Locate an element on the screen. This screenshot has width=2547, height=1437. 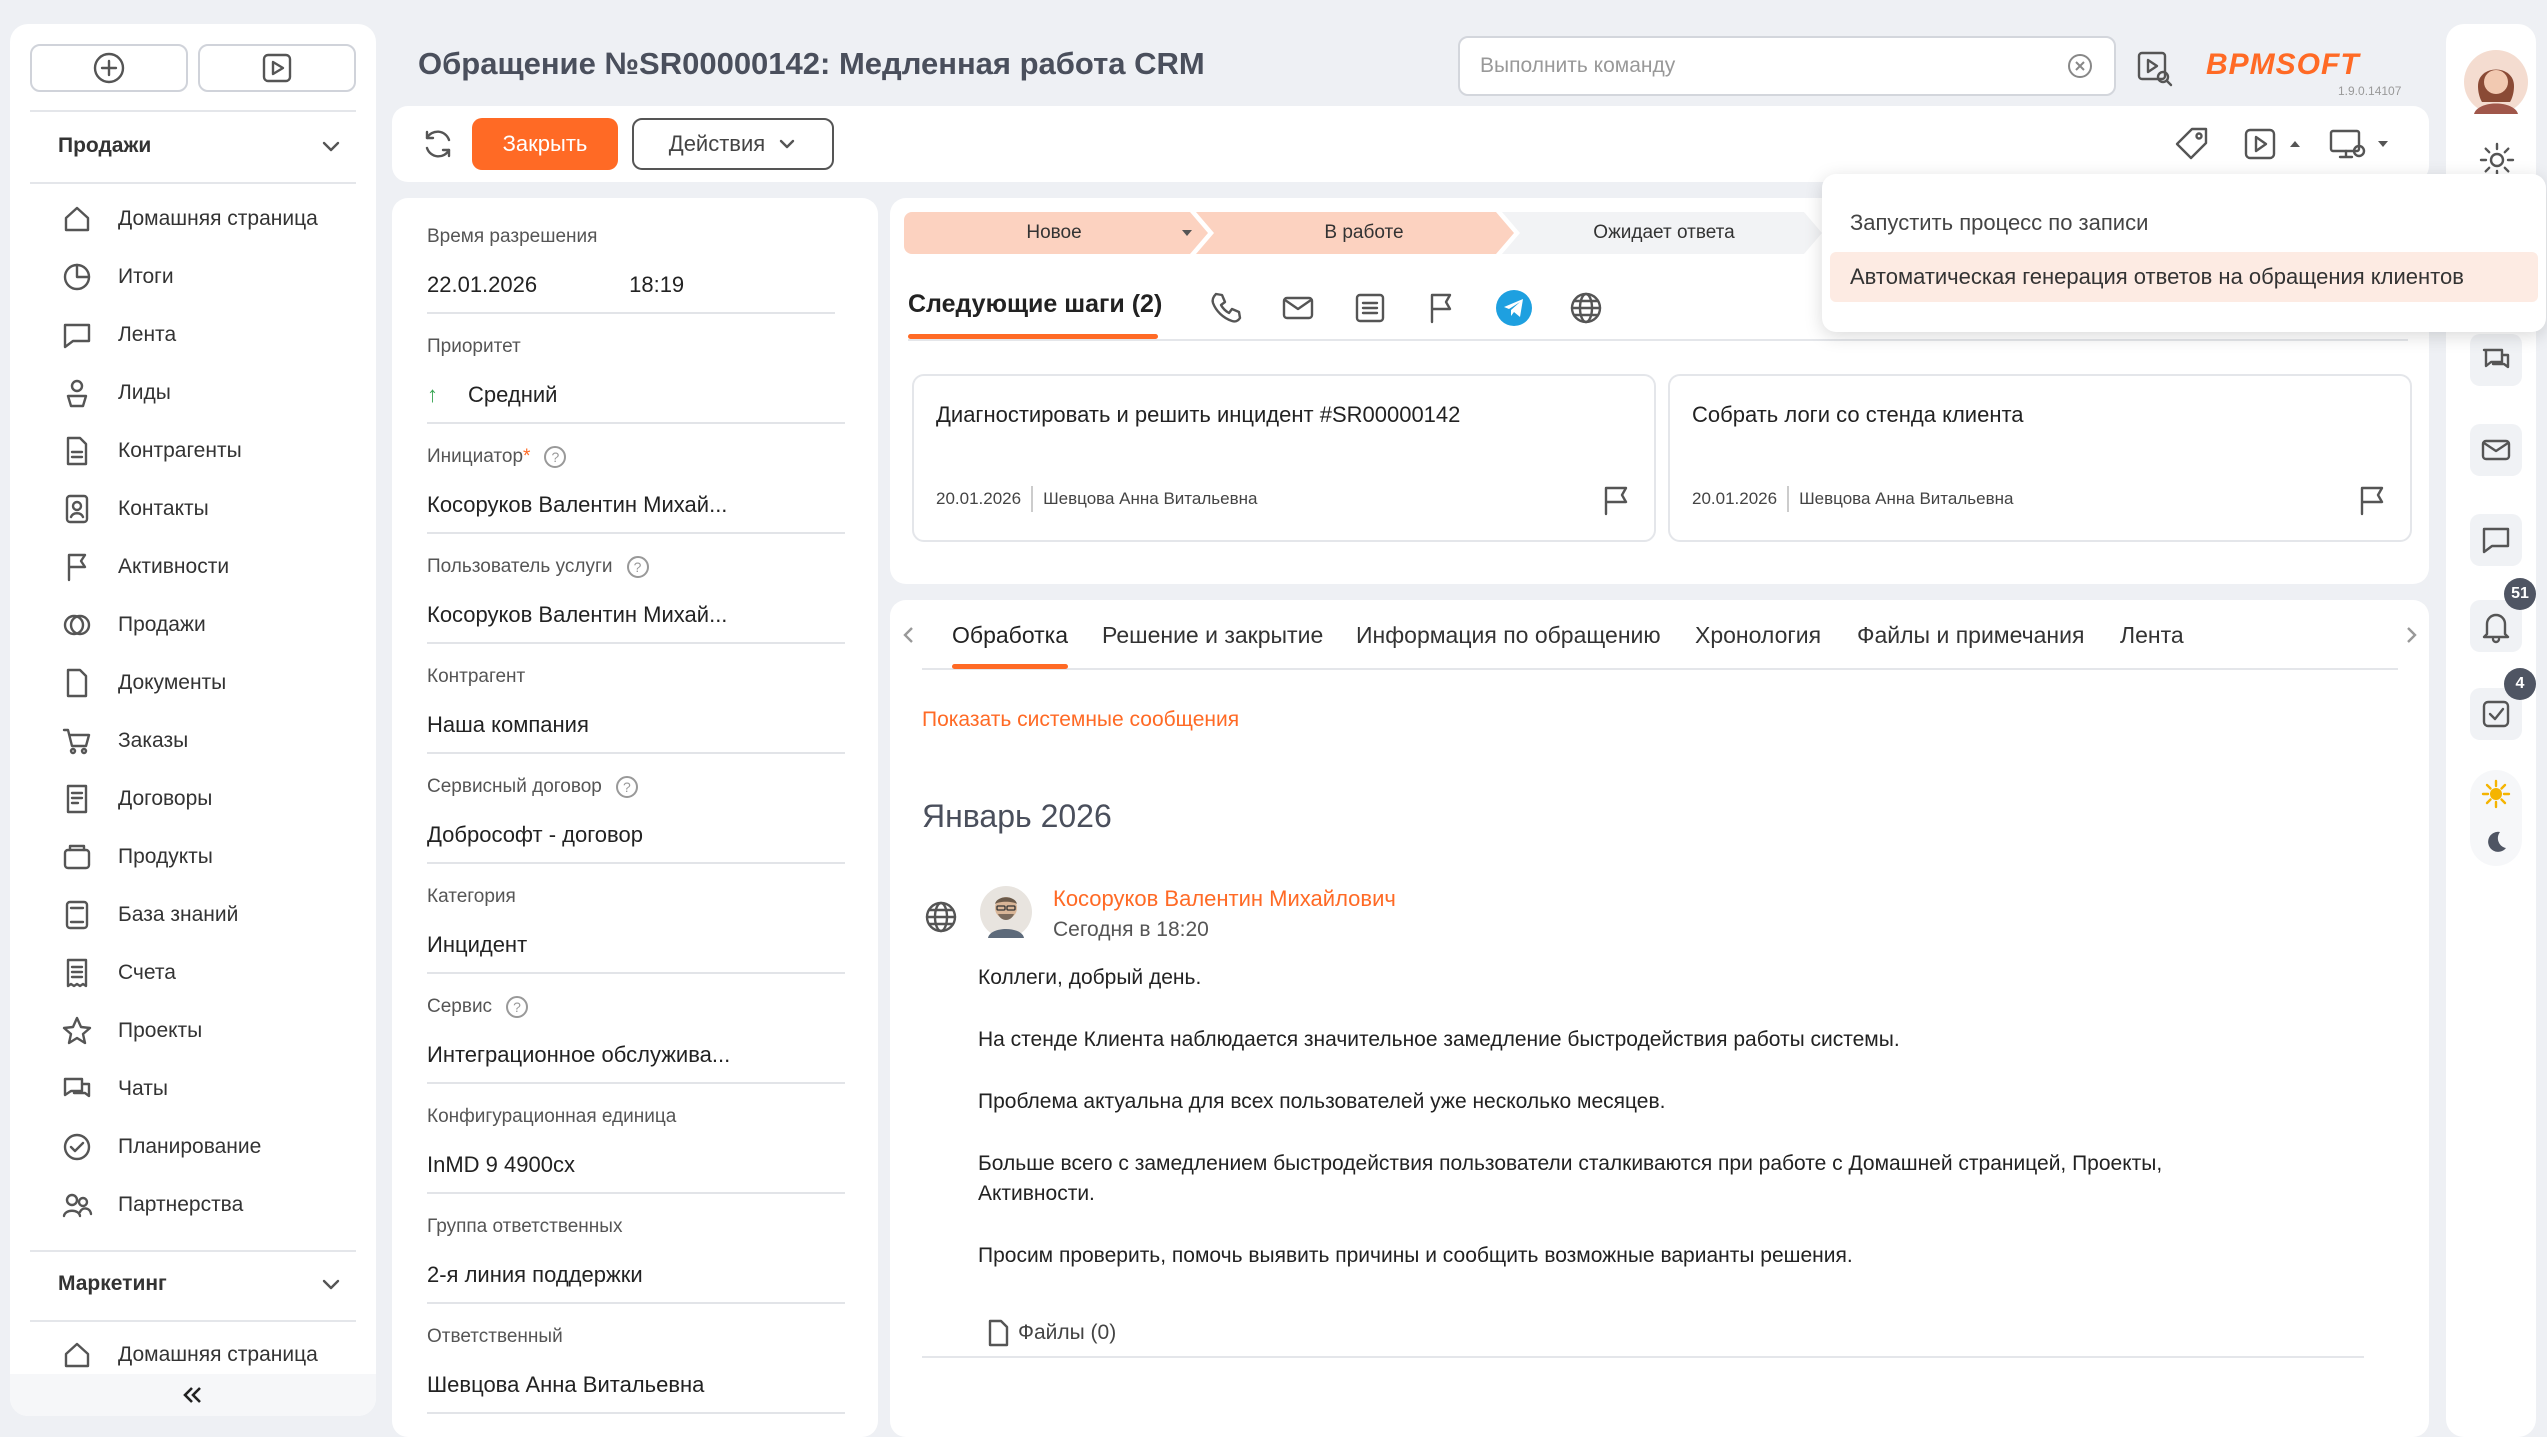
play-square-icon is located at coordinates (277, 68).